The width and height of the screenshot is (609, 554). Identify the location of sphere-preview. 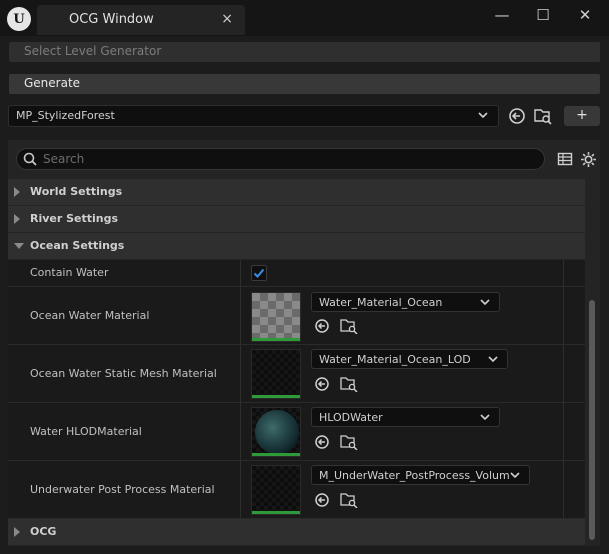
(277, 432).